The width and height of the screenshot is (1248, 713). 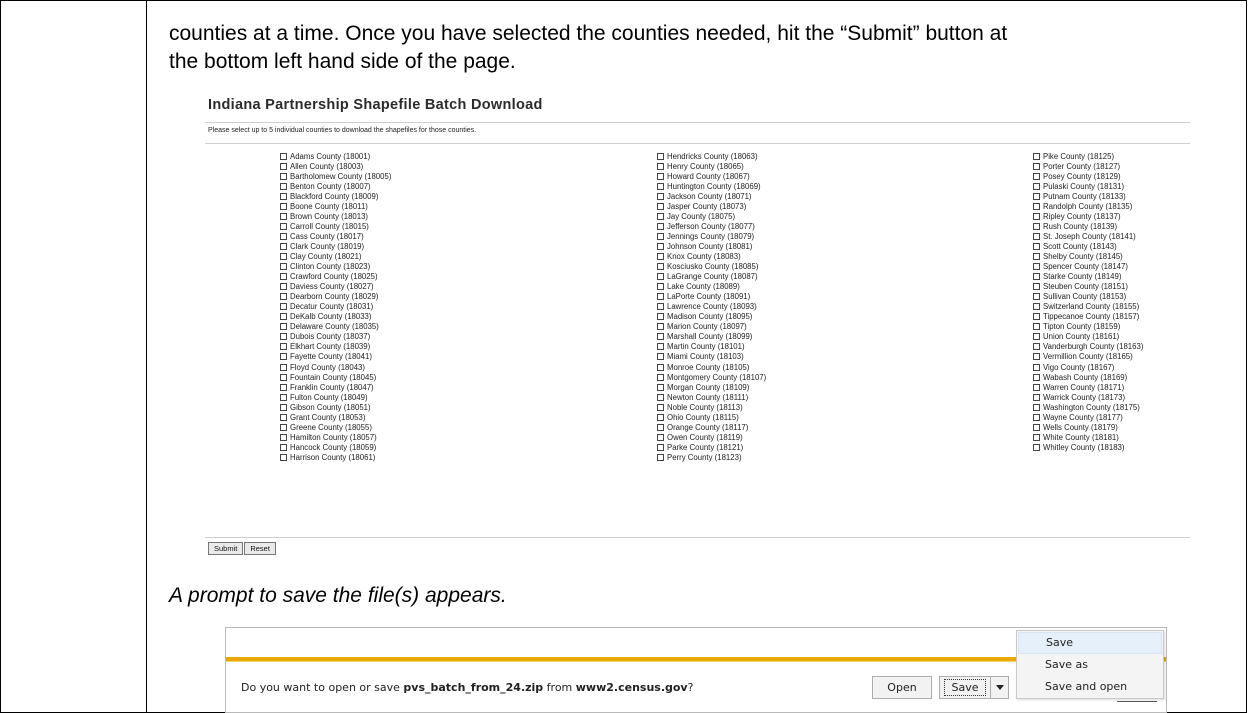 I want to click on county-option: Decatur County (18031), so click(x=335, y=307).